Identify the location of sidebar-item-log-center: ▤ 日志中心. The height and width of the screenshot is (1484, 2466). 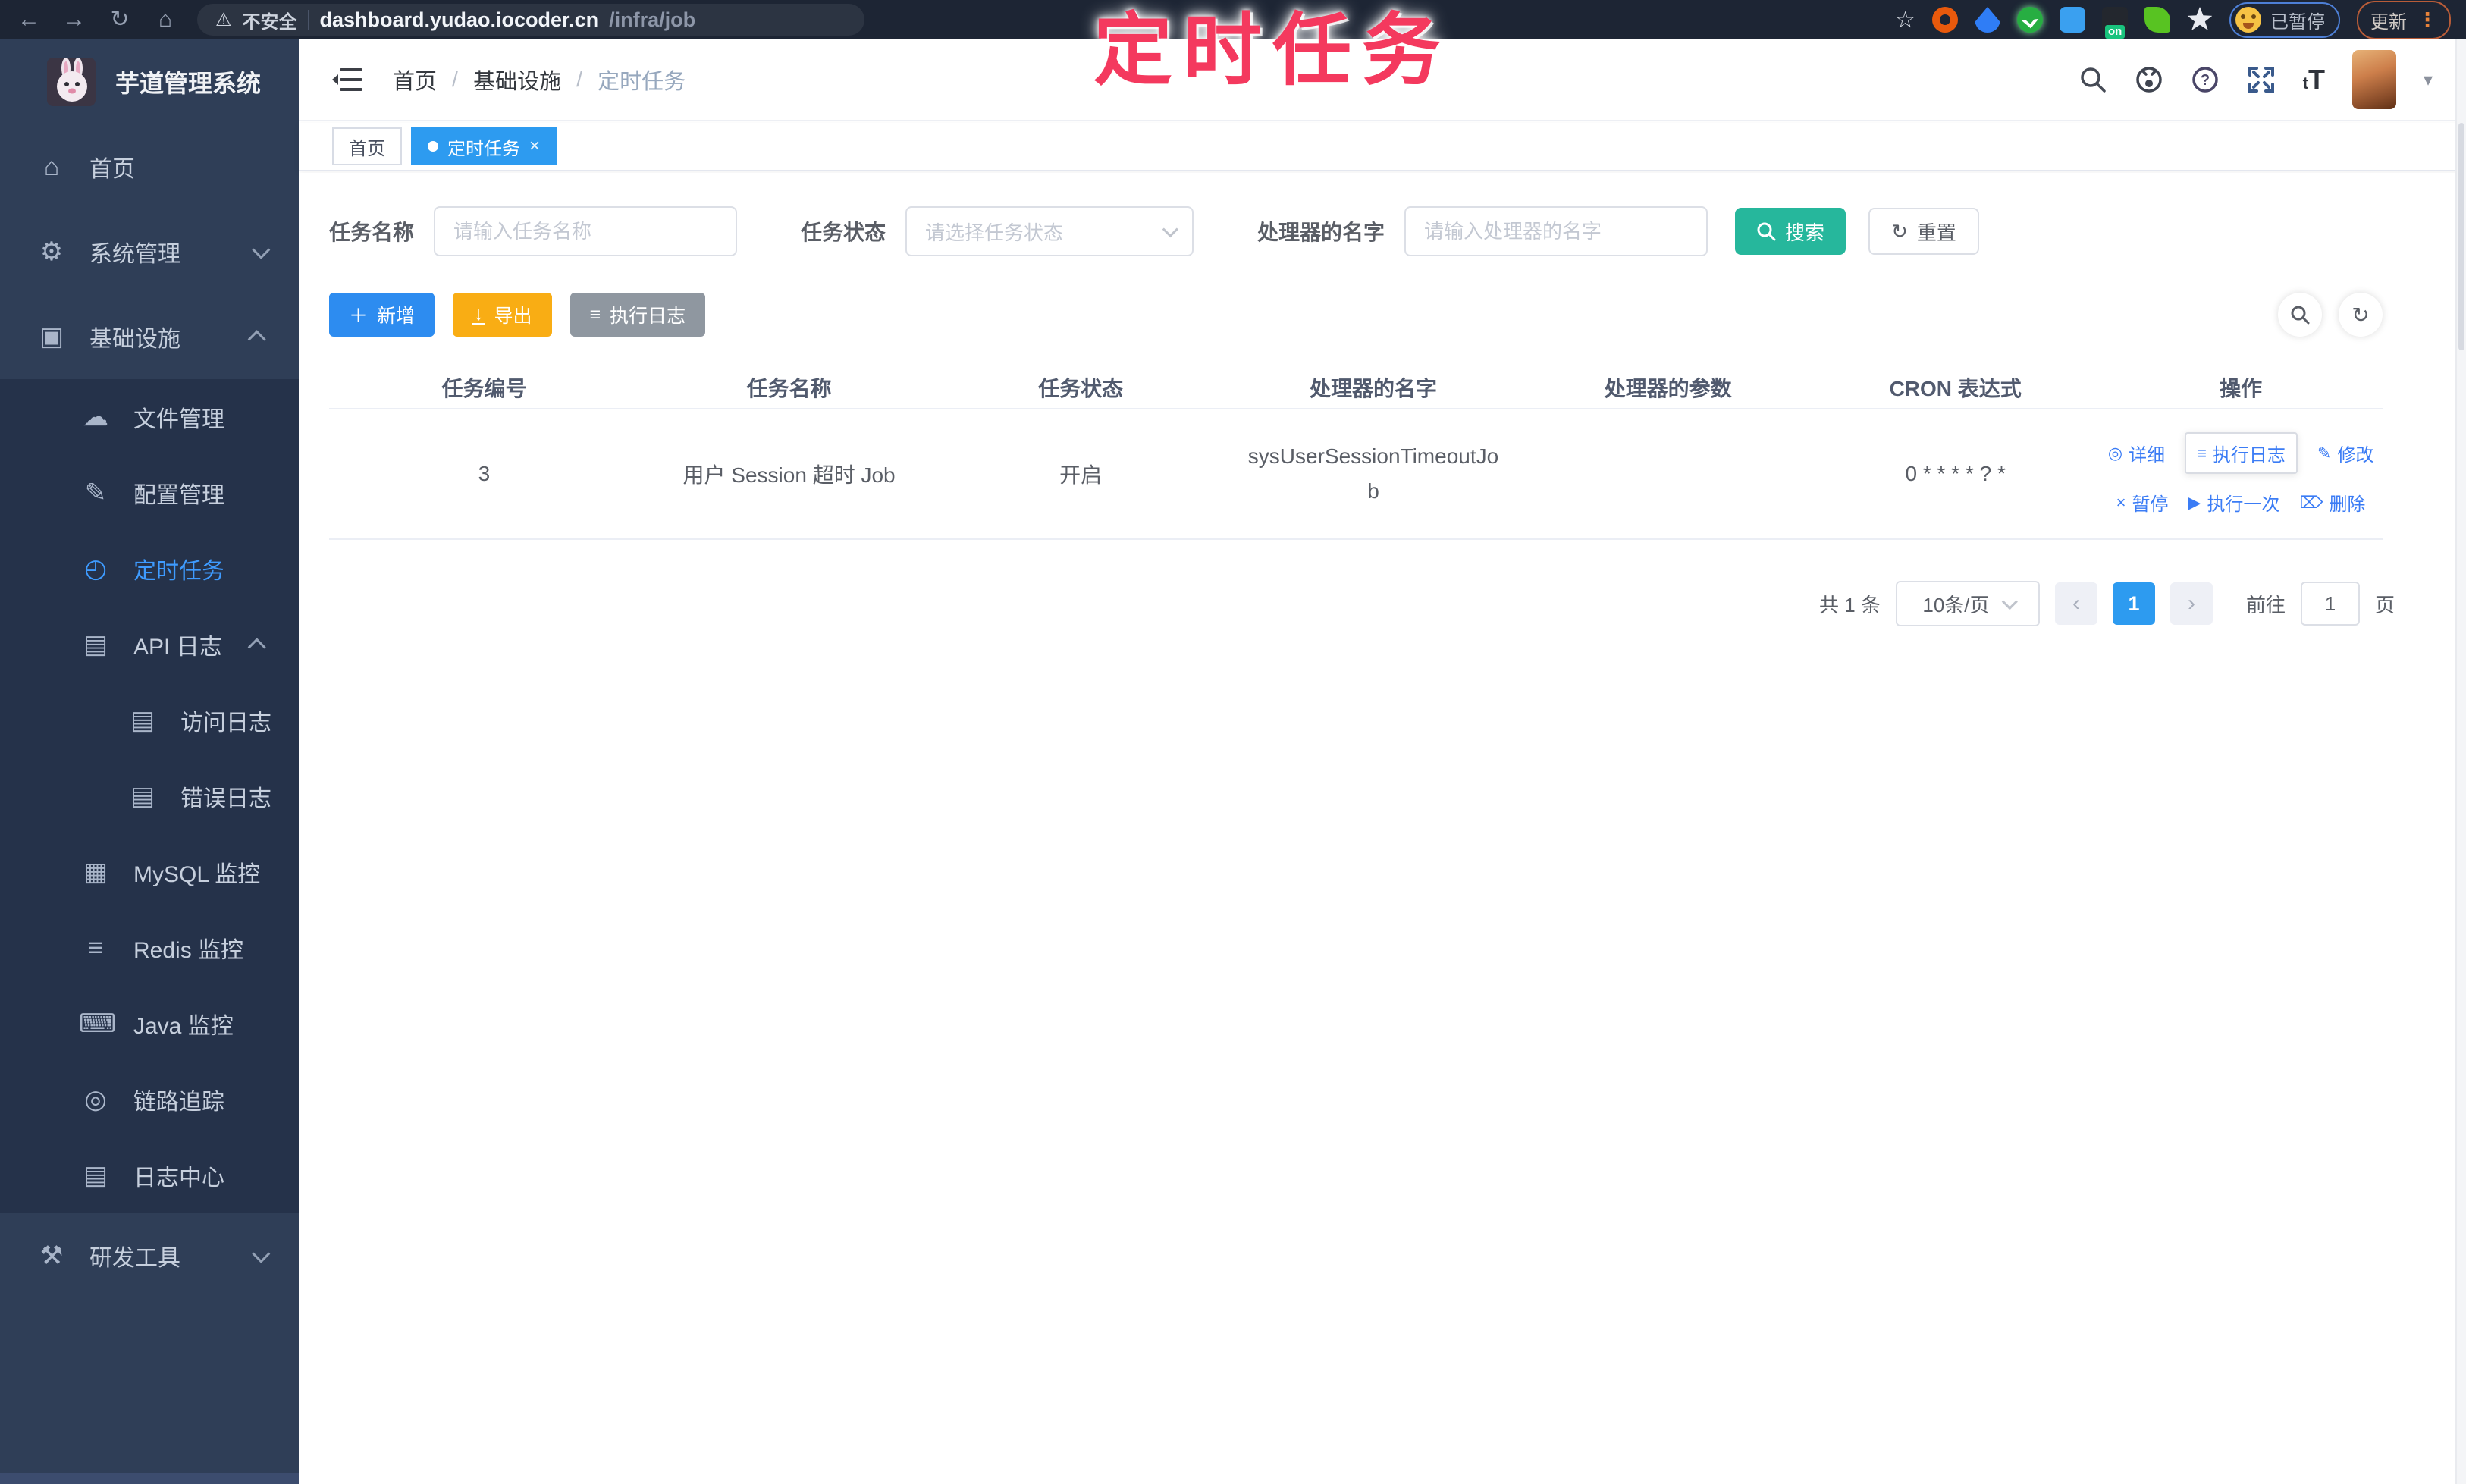
(149, 1175).